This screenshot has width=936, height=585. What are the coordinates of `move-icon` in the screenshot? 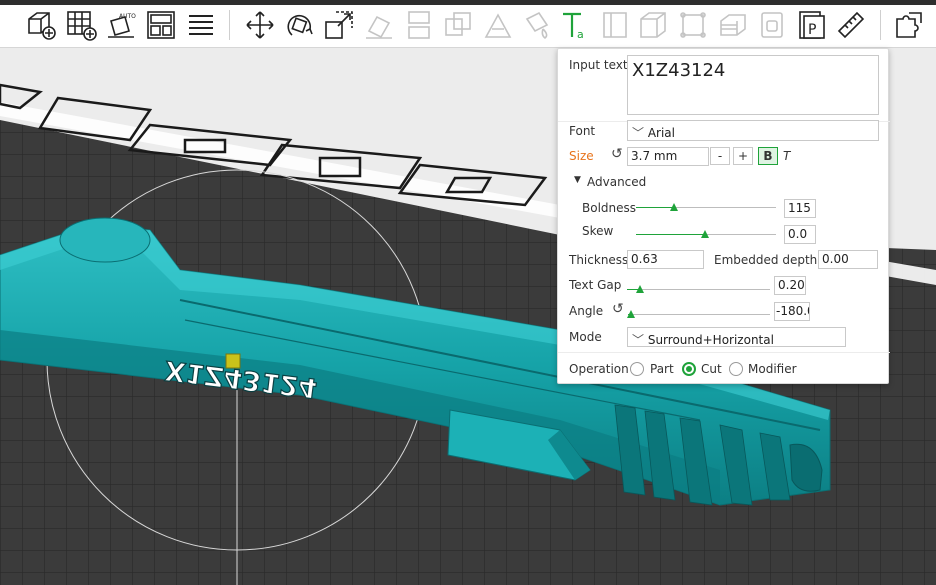 It's located at (260, 25).